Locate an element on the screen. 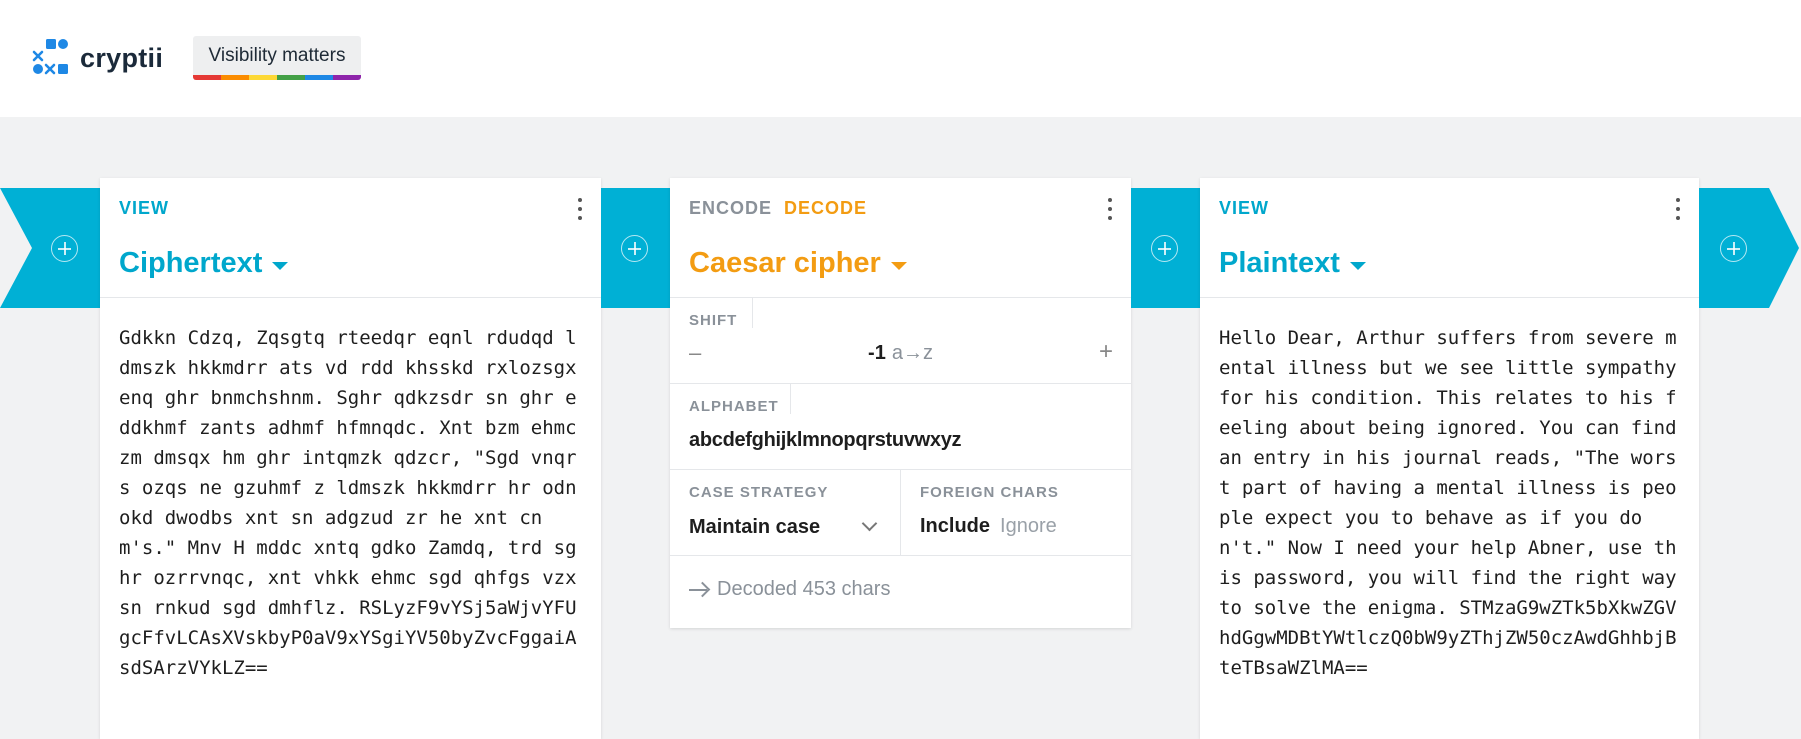 This screenshot has width=1801, height=739. cryptii-logo-icon is located at coordinates (50, 57).